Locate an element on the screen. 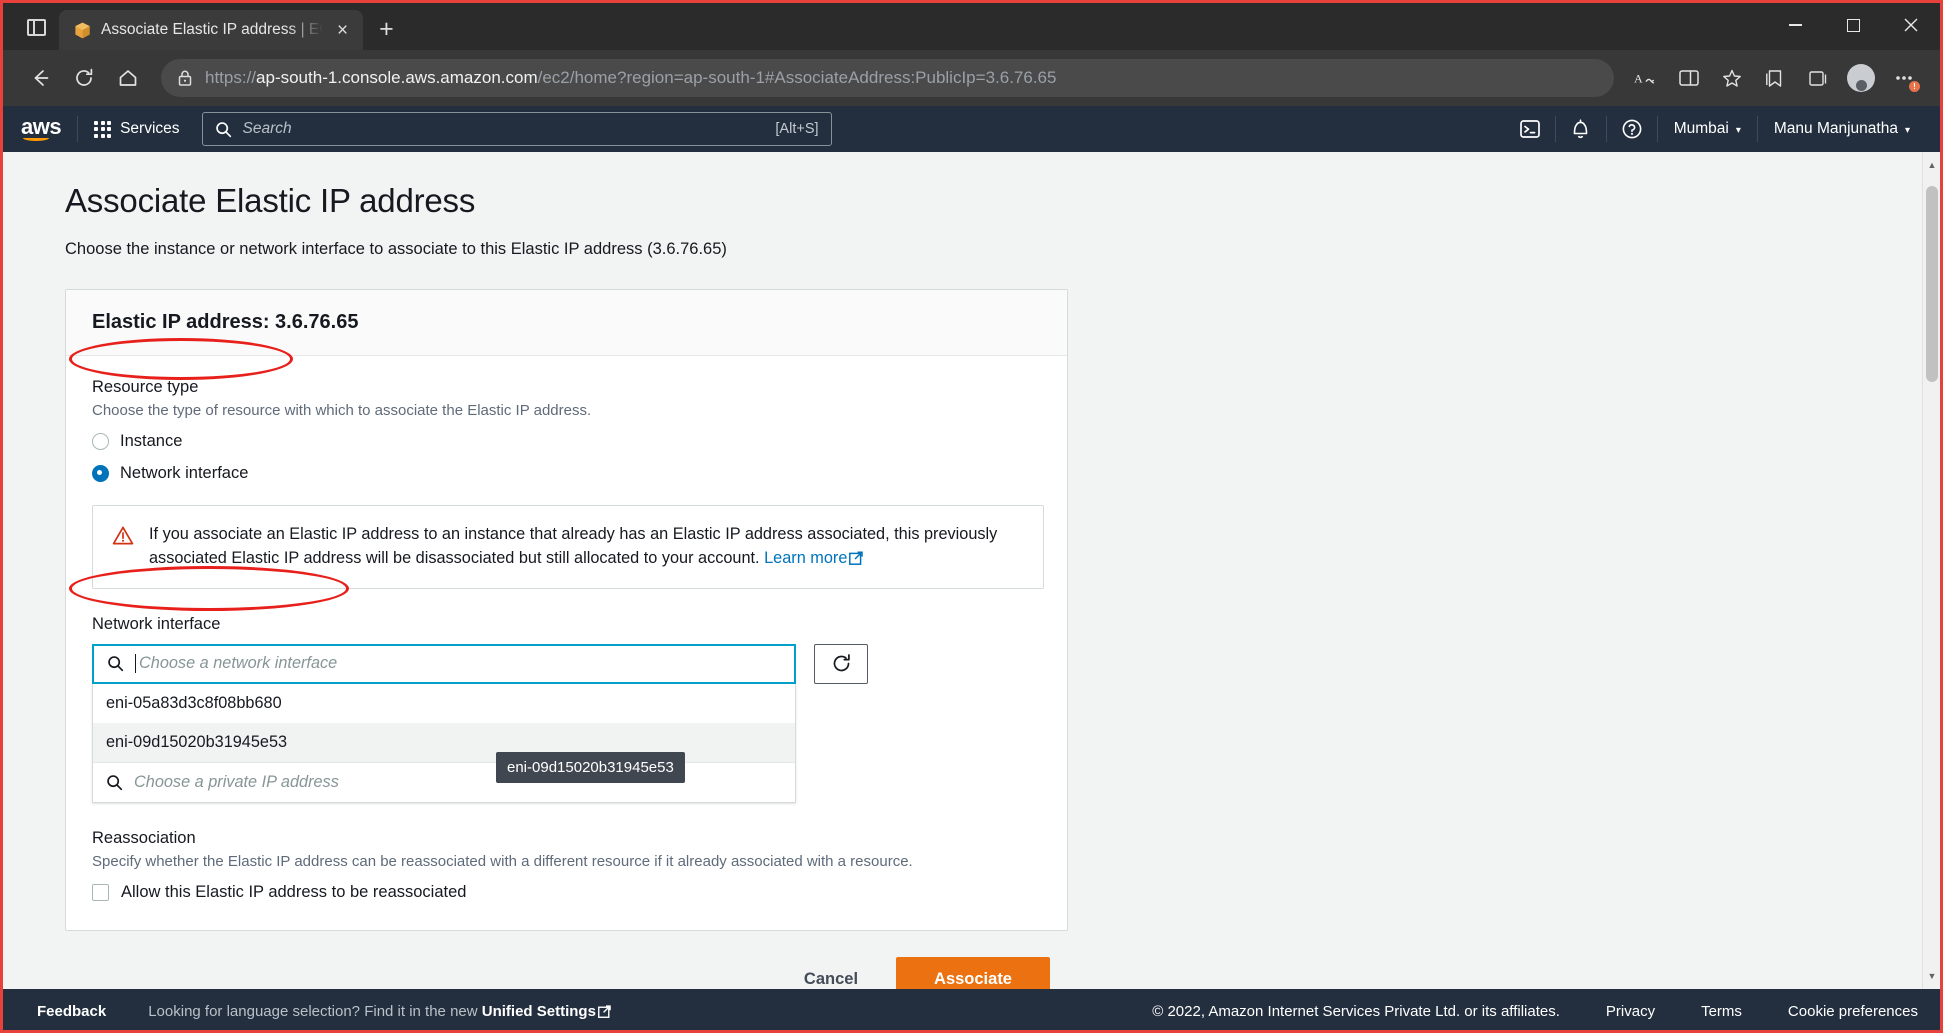  dropdown-option-eni-1: eni-05a83d3c8f08bb680 is located at coordinates (444, 703).